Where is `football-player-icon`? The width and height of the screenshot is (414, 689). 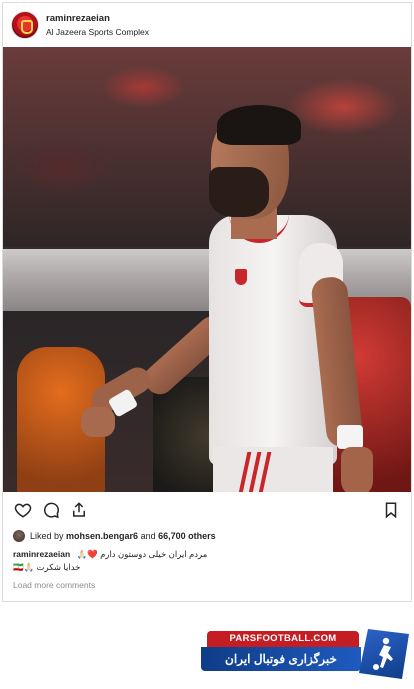 football-player-icon is located at coordinates (384, 654).